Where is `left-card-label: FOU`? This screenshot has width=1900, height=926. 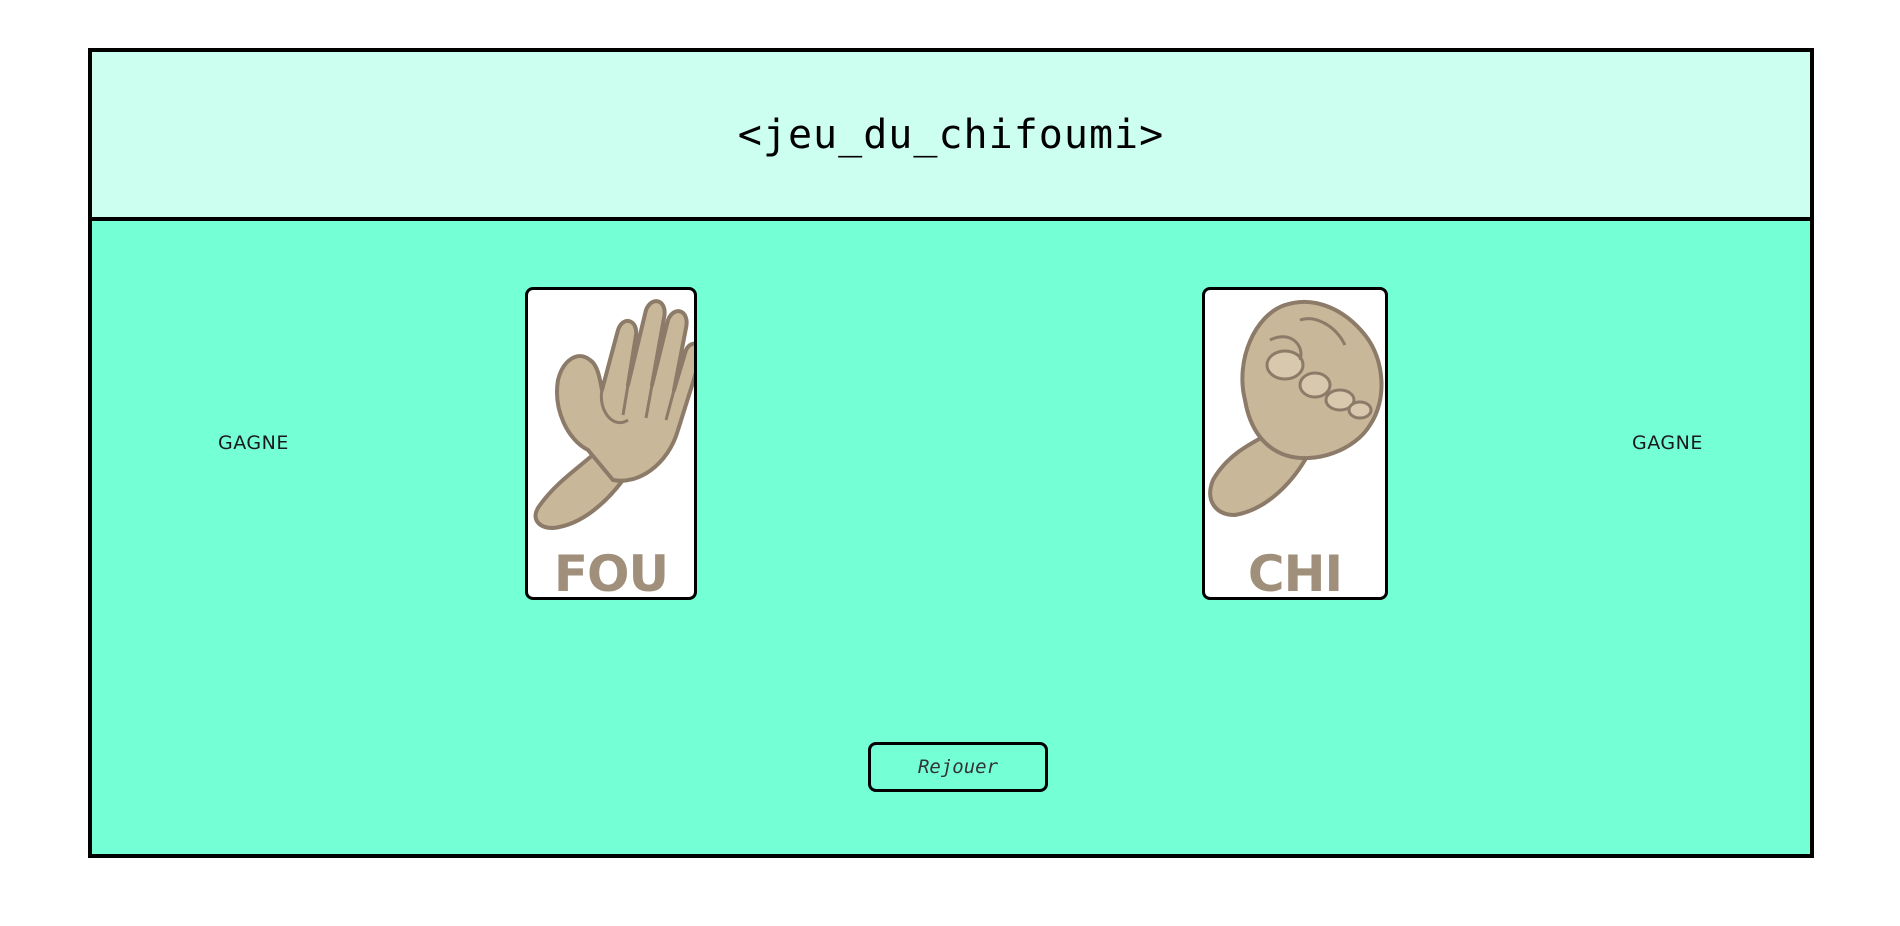
left-card-label: FOU is located at coordinates (611, 572).